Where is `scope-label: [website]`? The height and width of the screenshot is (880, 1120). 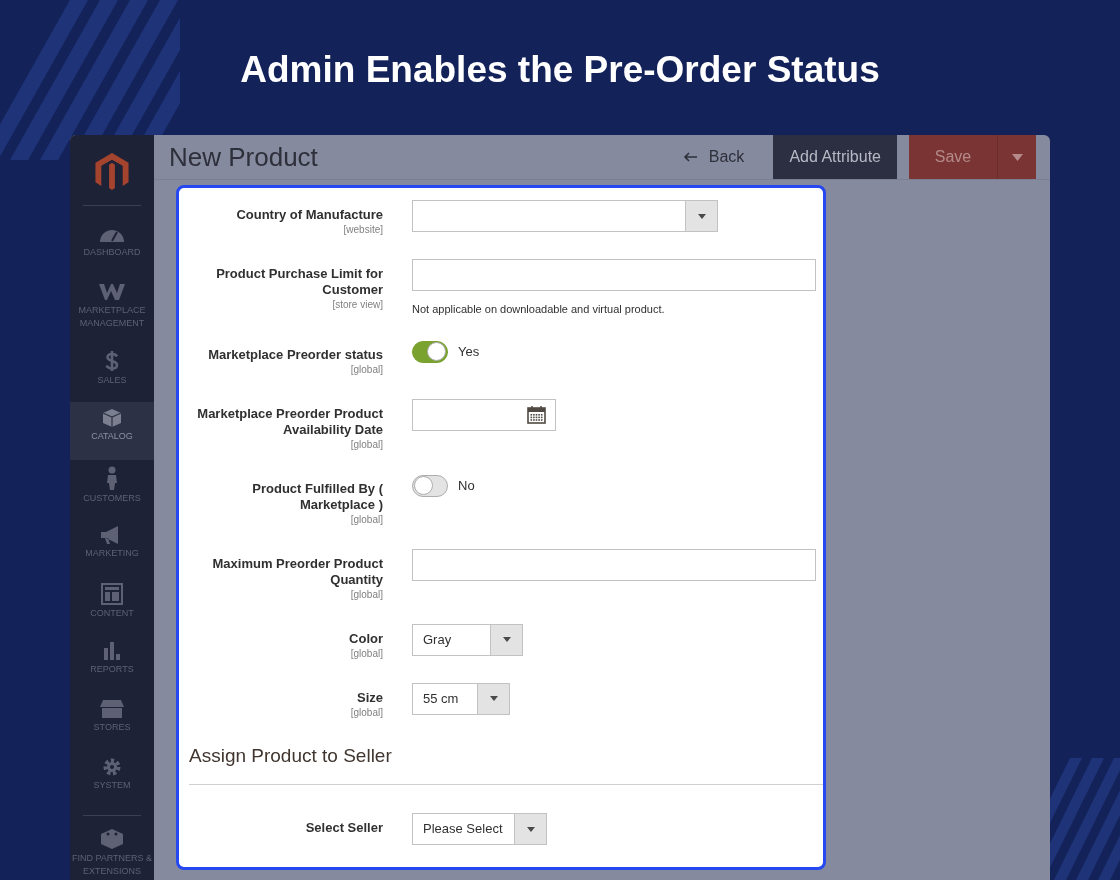 scope-label: [website] is located at coordinates (363, 230).